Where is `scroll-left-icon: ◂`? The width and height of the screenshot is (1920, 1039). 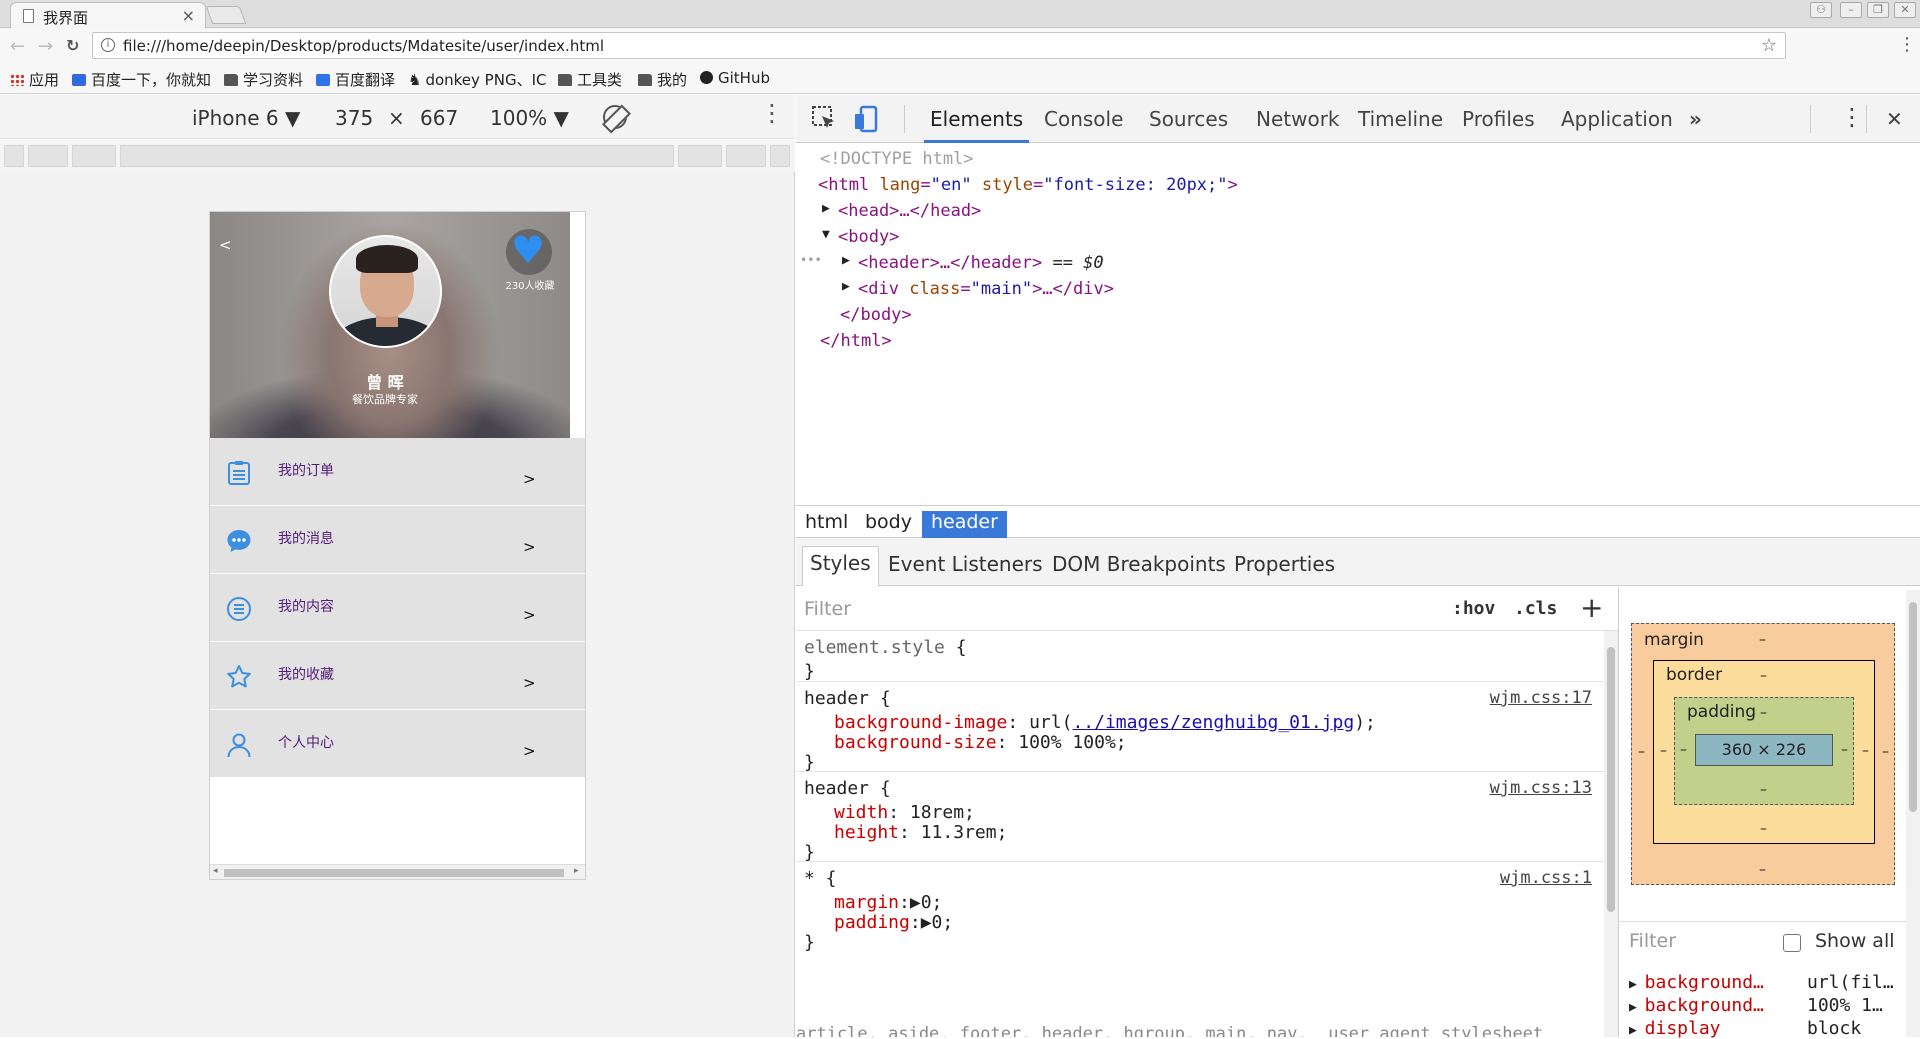 scroll-left-icon: ◂ is located at coordinates (215, 871).